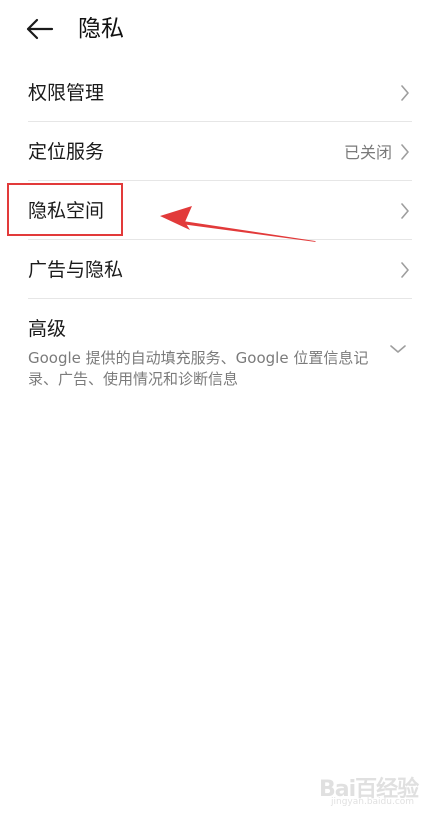 The height and width of the screenshot is (819, 439). I want to click on settings-item-label: 高级, so click(47, 329).